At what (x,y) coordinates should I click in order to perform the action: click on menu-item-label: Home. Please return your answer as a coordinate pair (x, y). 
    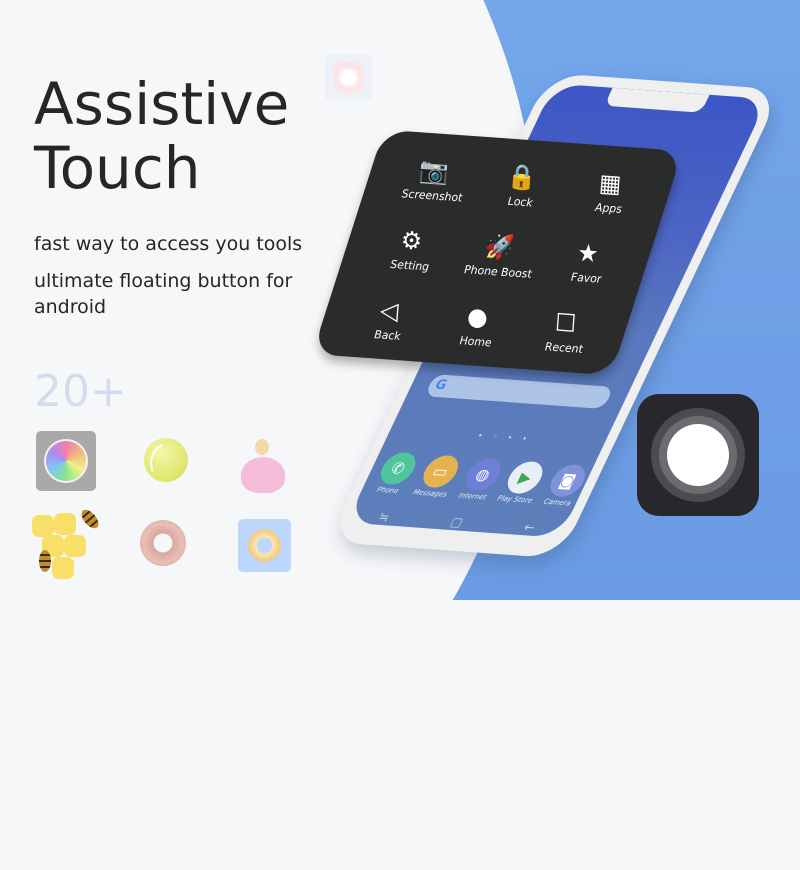
    Looking at the image, I should click on (476, 341).